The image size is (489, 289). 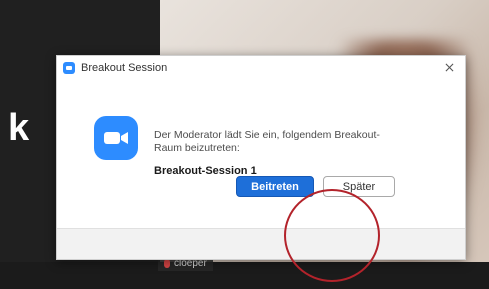 I want to click on close-button, so click(x=449, y=67).